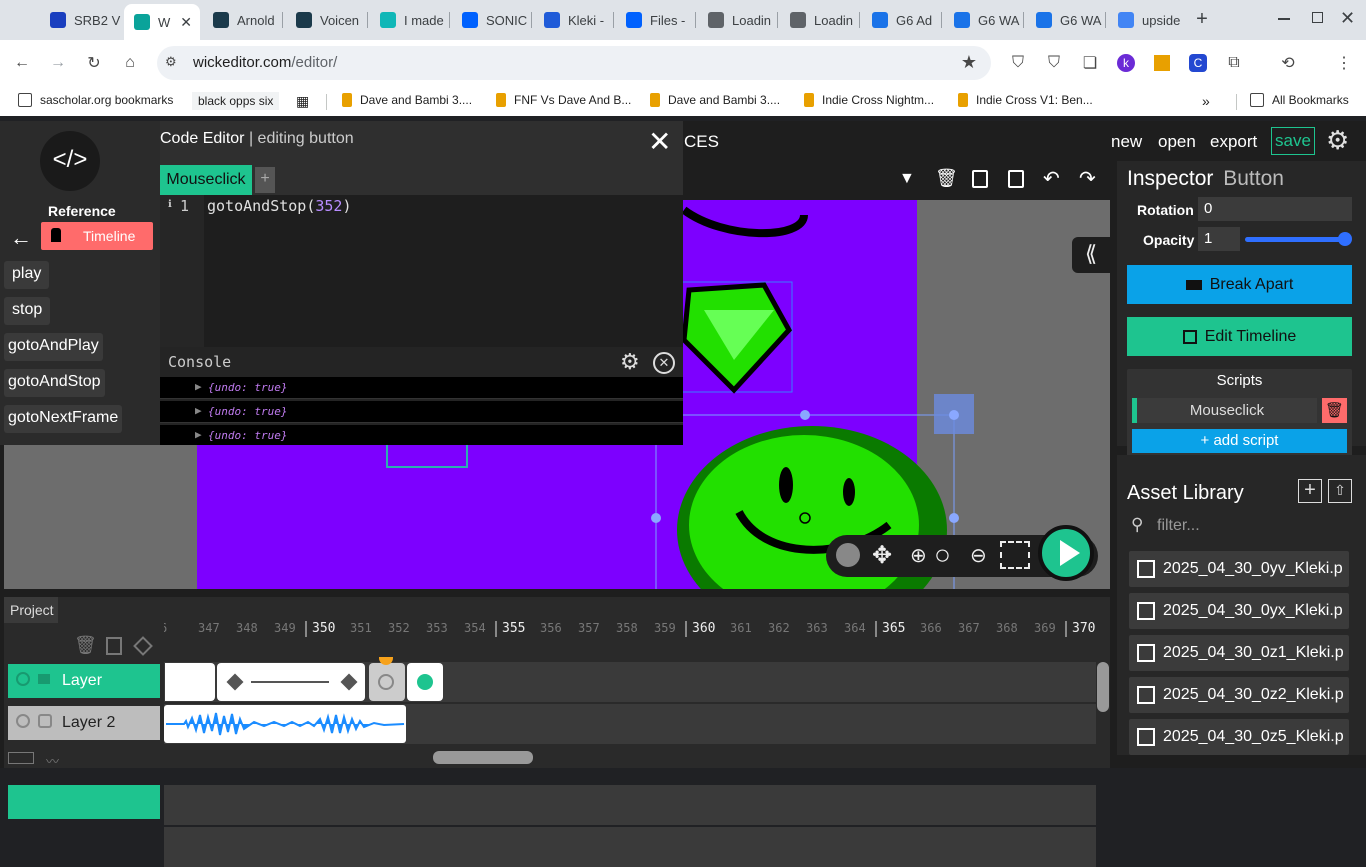  What do you see at coordinates (1007, 628) in the screenshot?
I see `frame-number: 368` at bounding box center [1007, 628].